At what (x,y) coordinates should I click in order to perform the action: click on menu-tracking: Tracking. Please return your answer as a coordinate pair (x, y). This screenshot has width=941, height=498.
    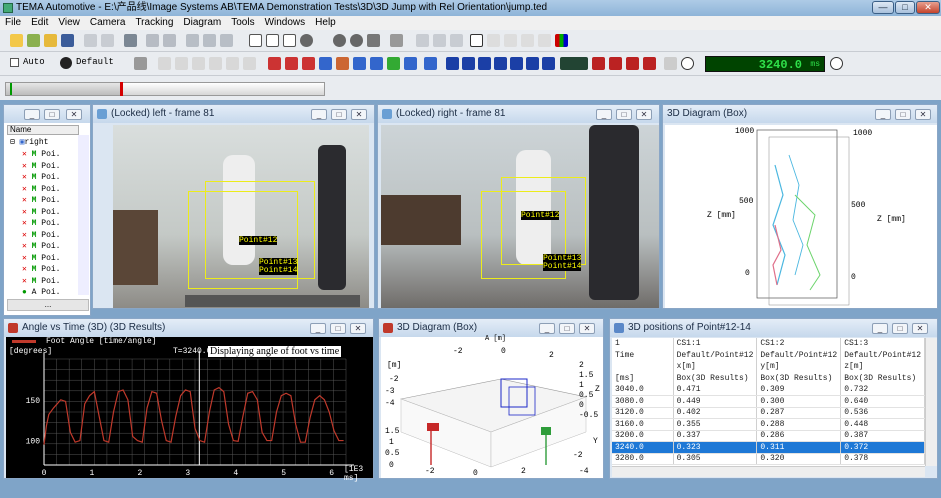
    Looking at the image, I should click on (154, 23).